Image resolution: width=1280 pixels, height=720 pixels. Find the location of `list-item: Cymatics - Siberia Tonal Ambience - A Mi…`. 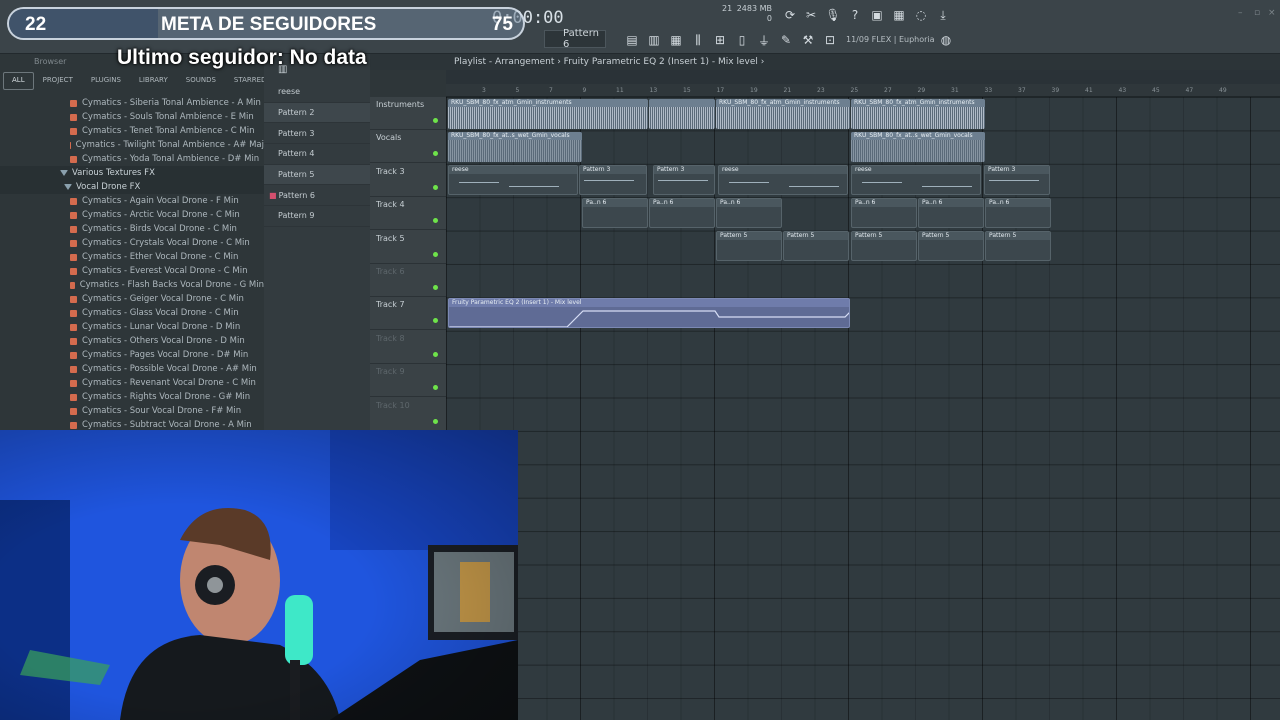

list-item: Cymatics - Siberia Tonal Ambience - A Mi… is located at coordinates (132, 103).